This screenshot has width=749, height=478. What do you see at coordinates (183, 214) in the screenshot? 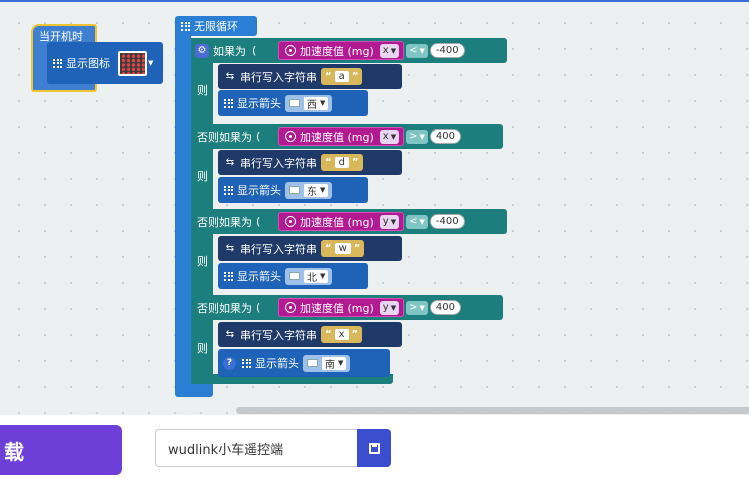
I see `forever-frame` at bounding box center [183, 214].